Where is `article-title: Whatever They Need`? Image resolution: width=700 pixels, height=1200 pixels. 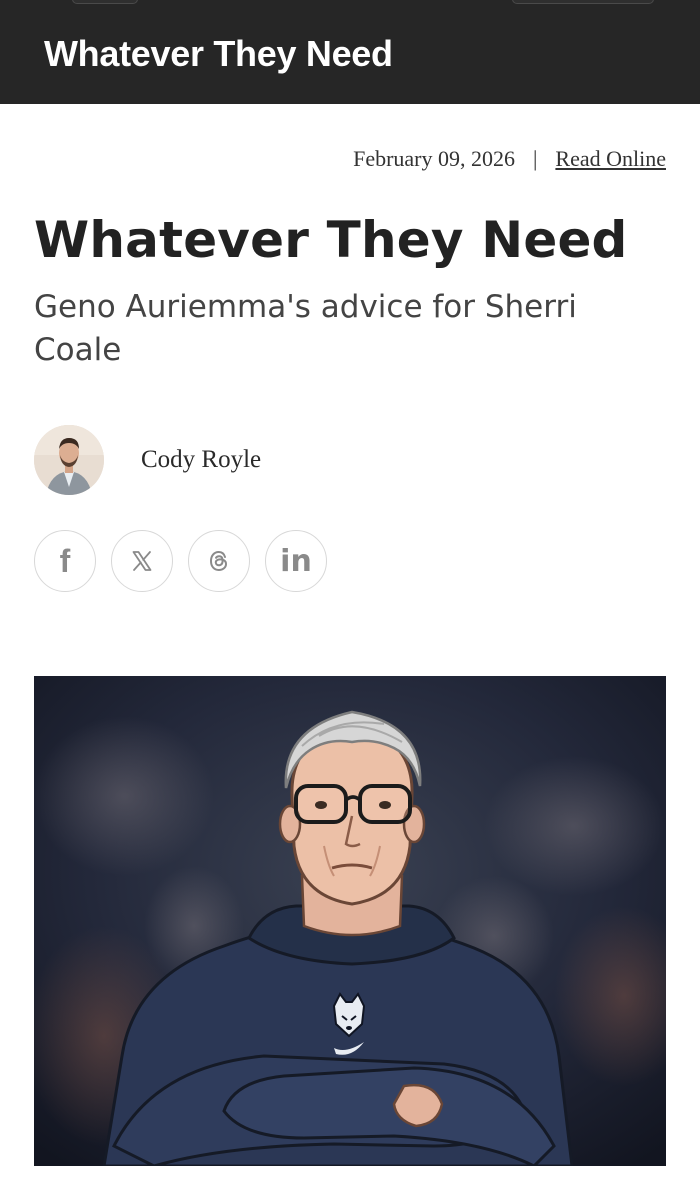 article-title: Whatever They Need is located at coordinates (331, 240).